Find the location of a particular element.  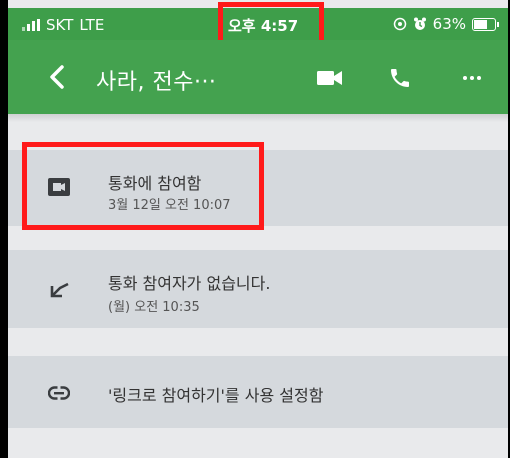

video-call-button is located at coordinates (330, 78).